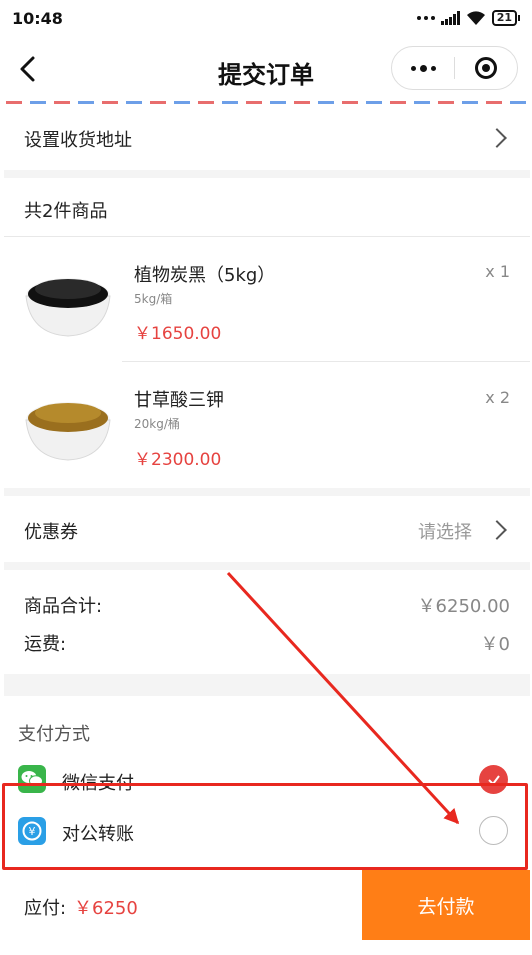 The width and height of the screenshot is (532, 955). Describe the element at coordinates (205, 275) in the screenshot. I see `item-name: 植物炭黑（5kg）` at that location.